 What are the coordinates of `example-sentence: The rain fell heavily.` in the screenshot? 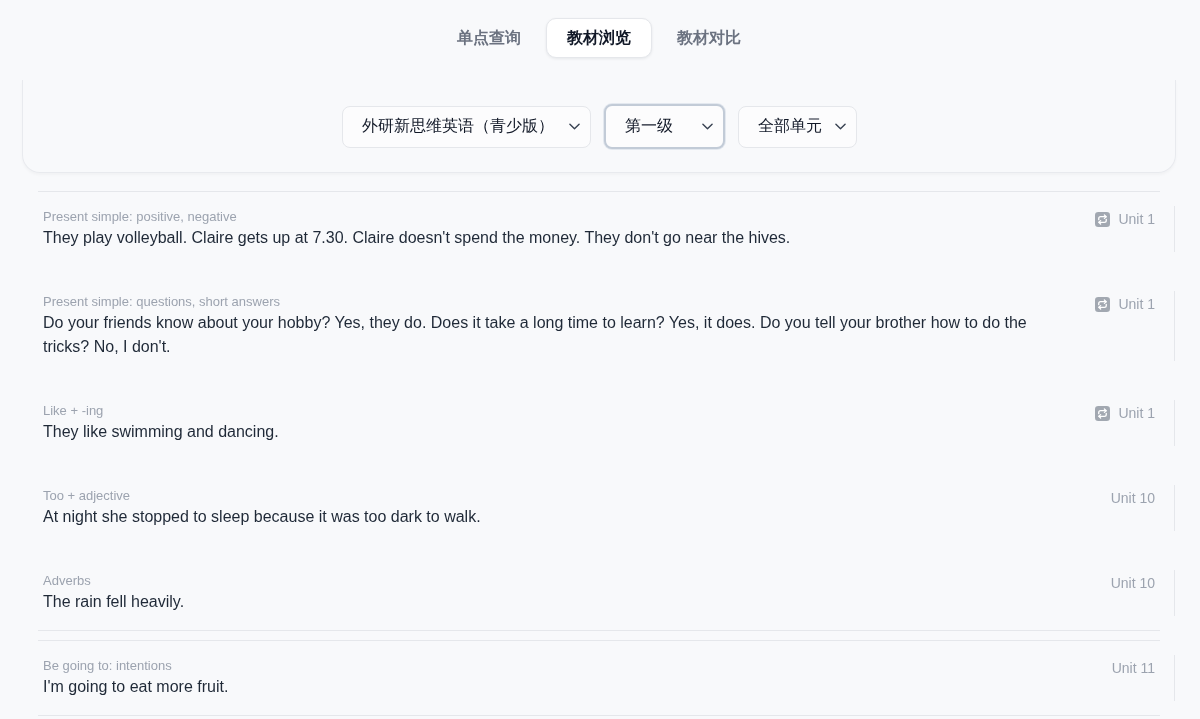 It's located at (114, 602).